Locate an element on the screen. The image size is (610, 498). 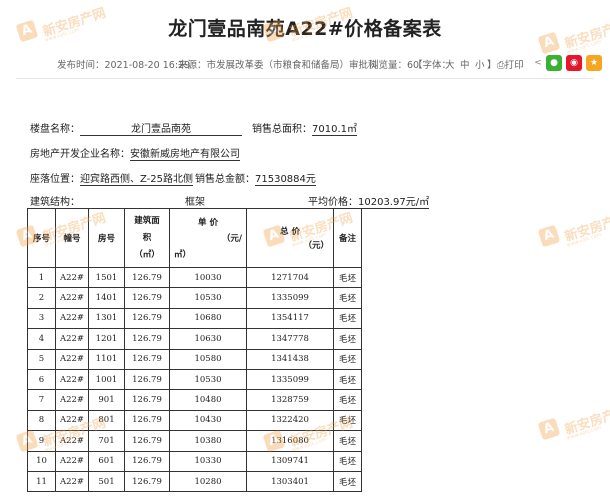
header-area: 建筑面 积 （㎡） is located at coordinates (147, 238).